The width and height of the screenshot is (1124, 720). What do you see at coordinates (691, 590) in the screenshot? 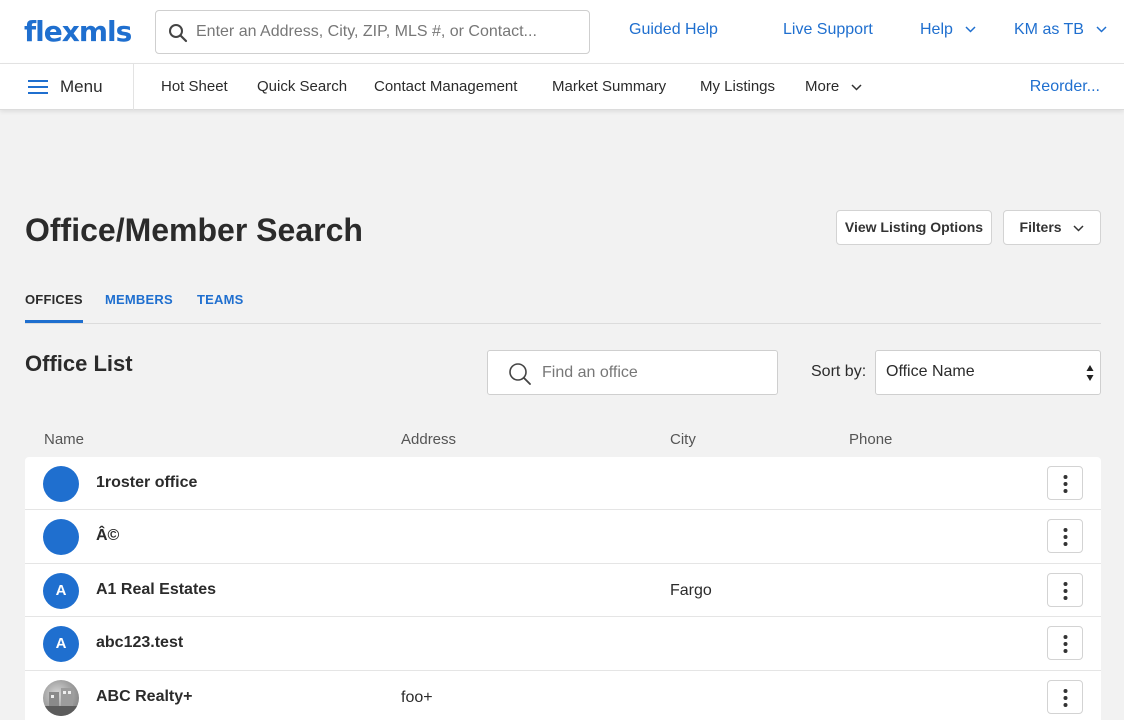
I see `office-city: Fargo` at bounding box center [691, 590].